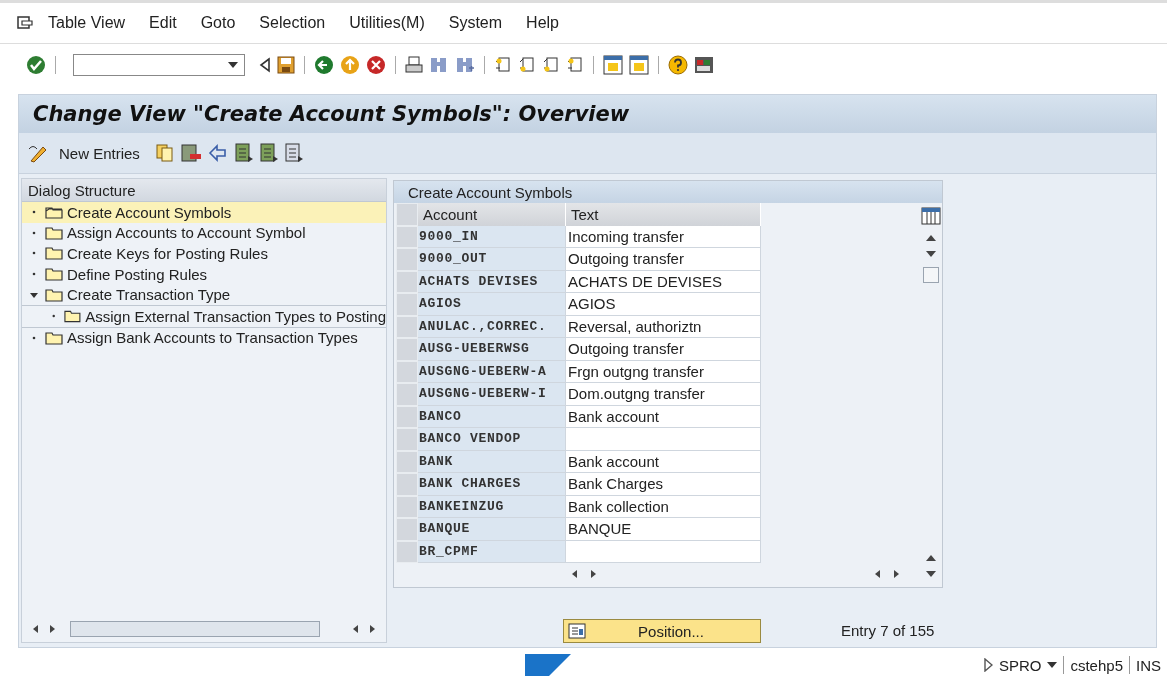  What do you see at coordinates (1020, 665) in the screenshot?
I see `transaction-code: SPRO` at bounding box center [1020, 665].